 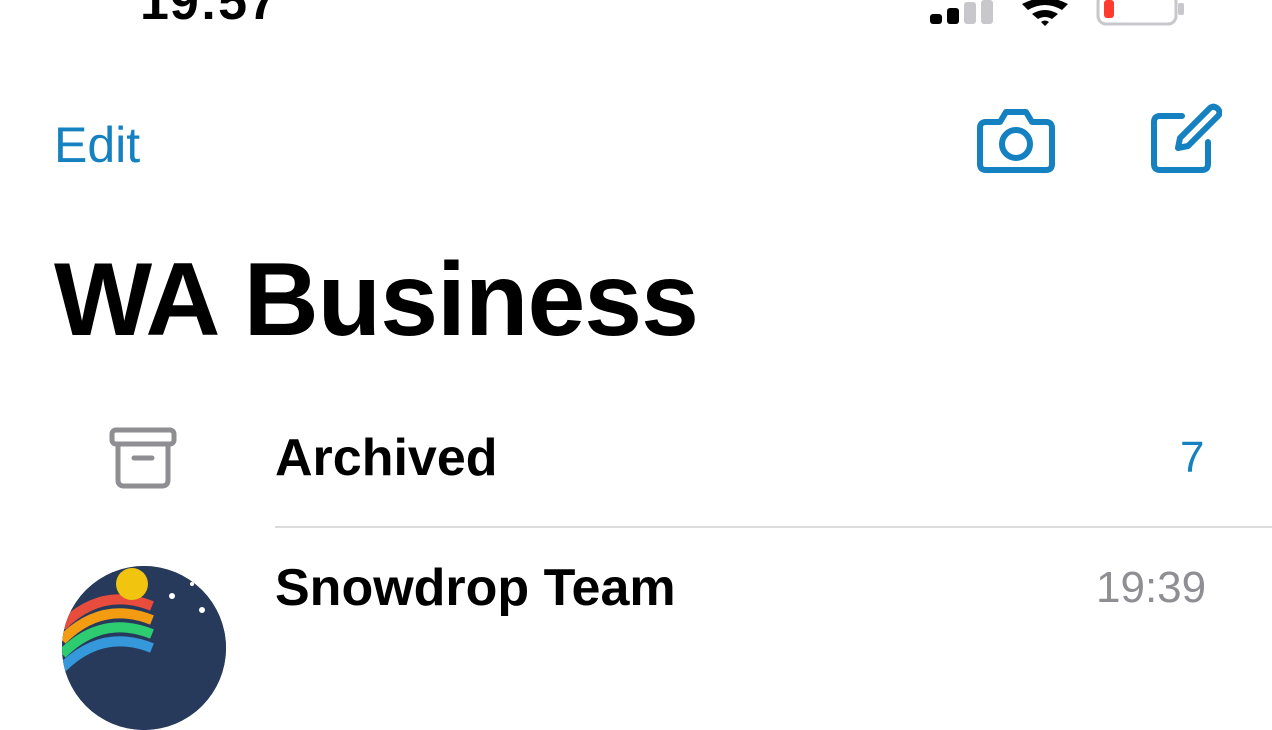 I want to click on camera-icon, so click(x=1016, y=140).